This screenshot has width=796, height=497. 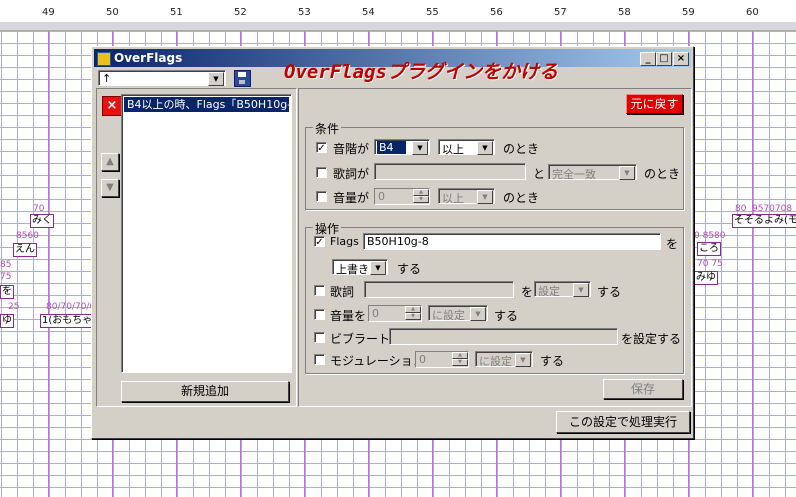 I want to click on lyric-condition-label: 歌詞が, so click(x=351, y=174).